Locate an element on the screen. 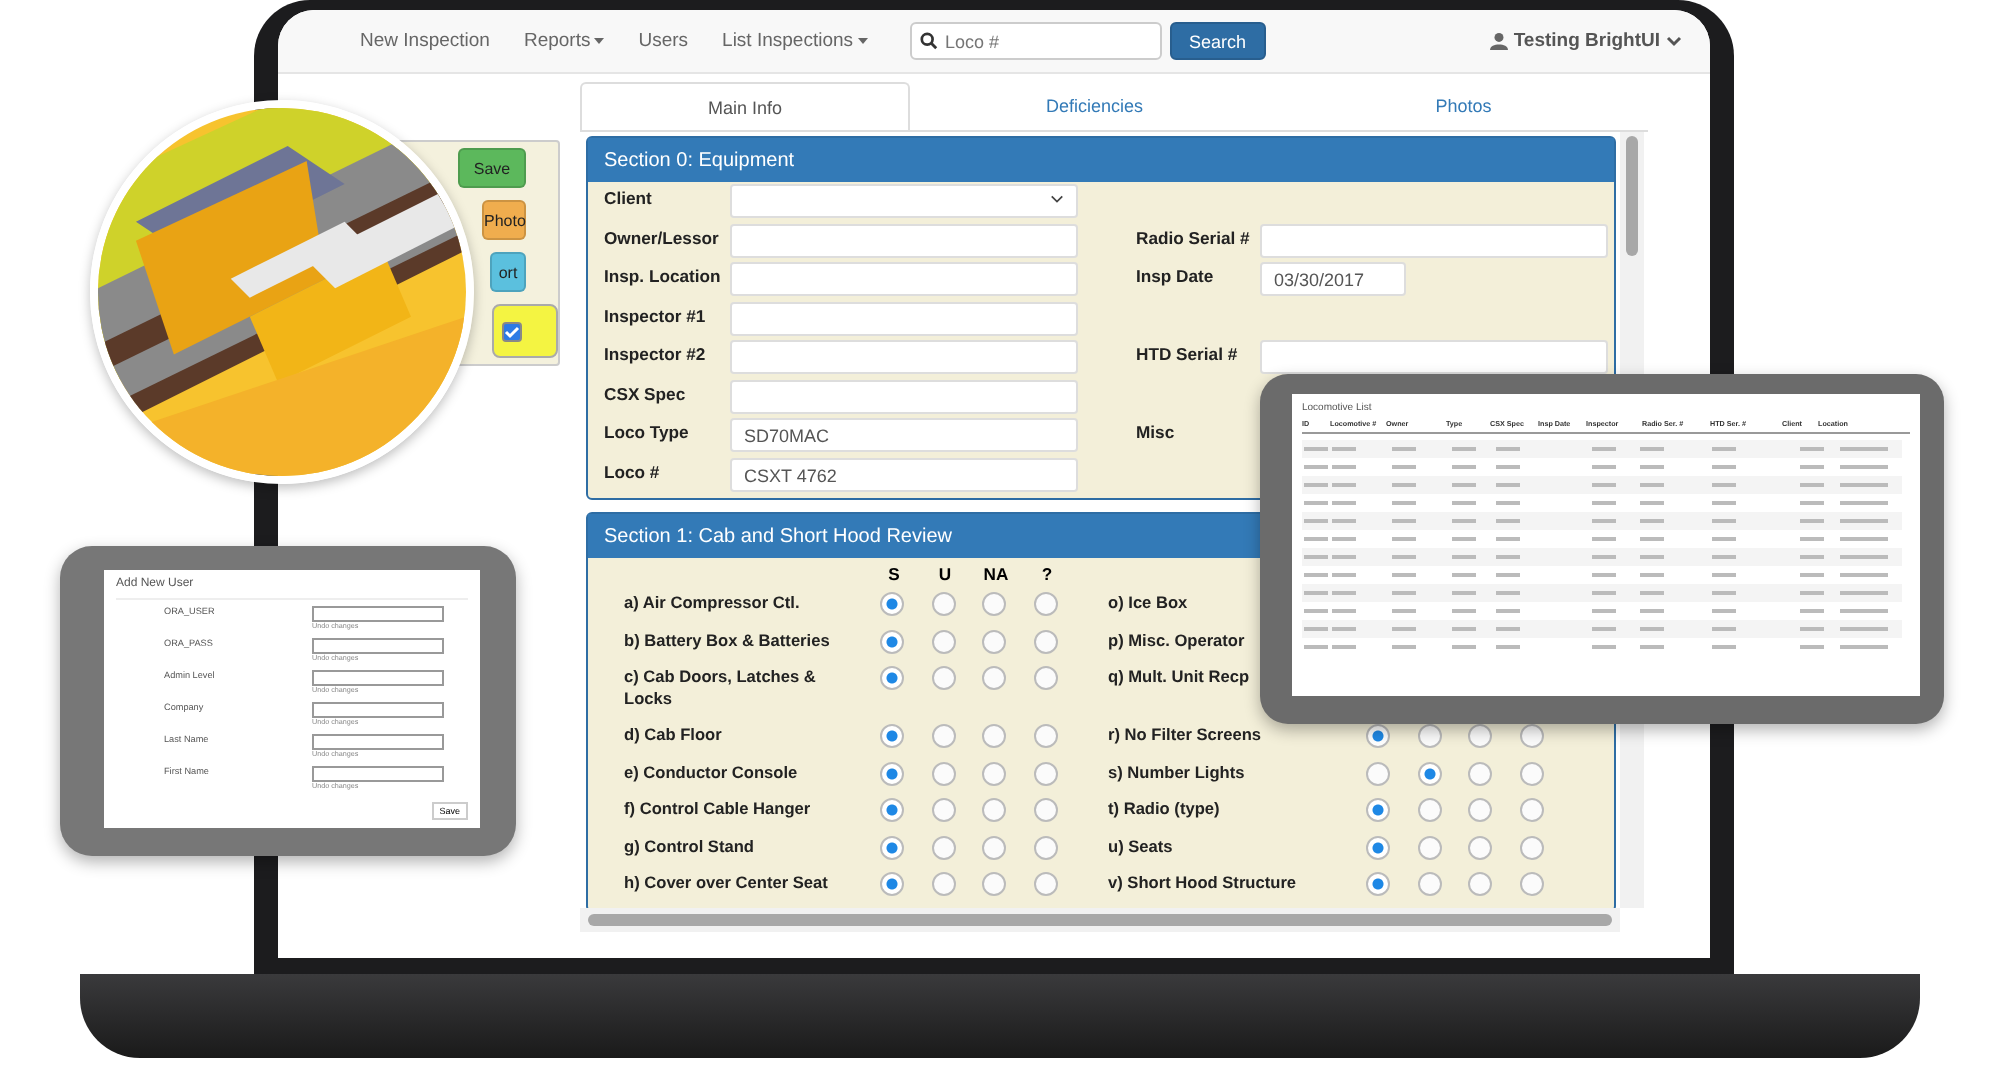 This screenshot has width=2000, height=1078. field-label: Loco Type is located at coordinates (647, 431).